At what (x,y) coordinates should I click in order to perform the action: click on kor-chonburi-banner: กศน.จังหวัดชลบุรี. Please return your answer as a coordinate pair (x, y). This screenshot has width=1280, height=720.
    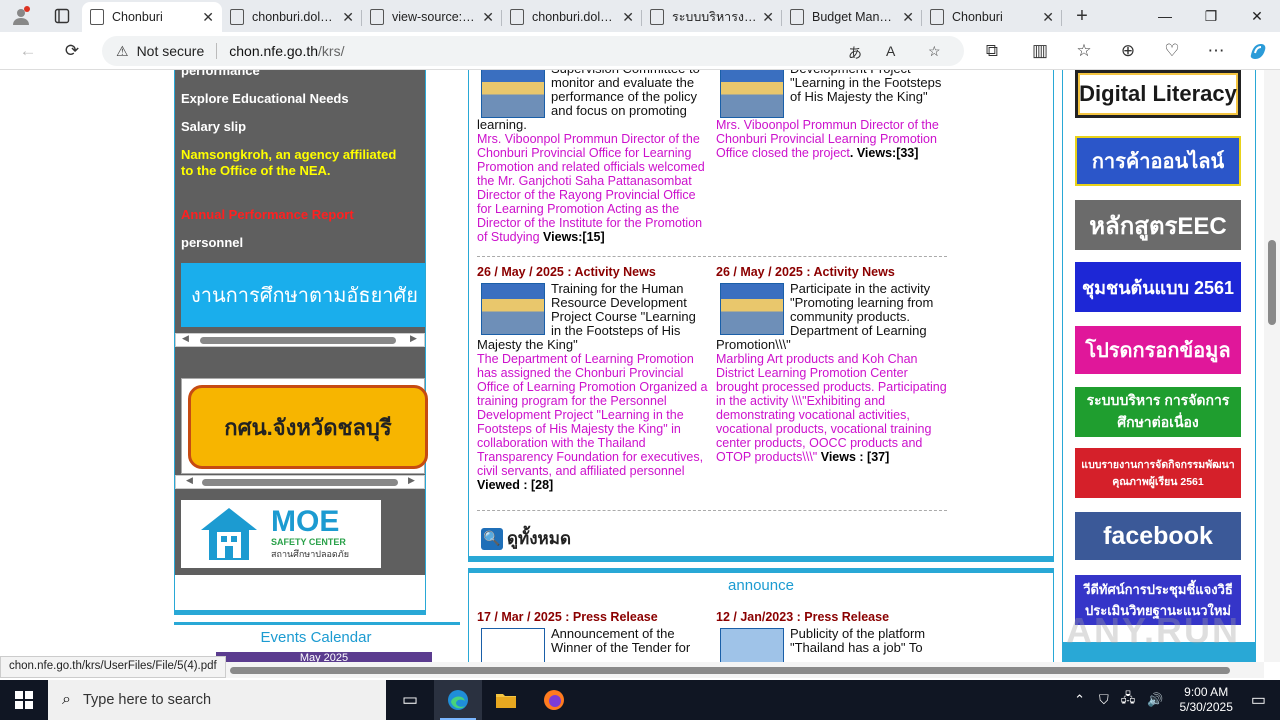
    Looking at the image, I should click on (308, 427).